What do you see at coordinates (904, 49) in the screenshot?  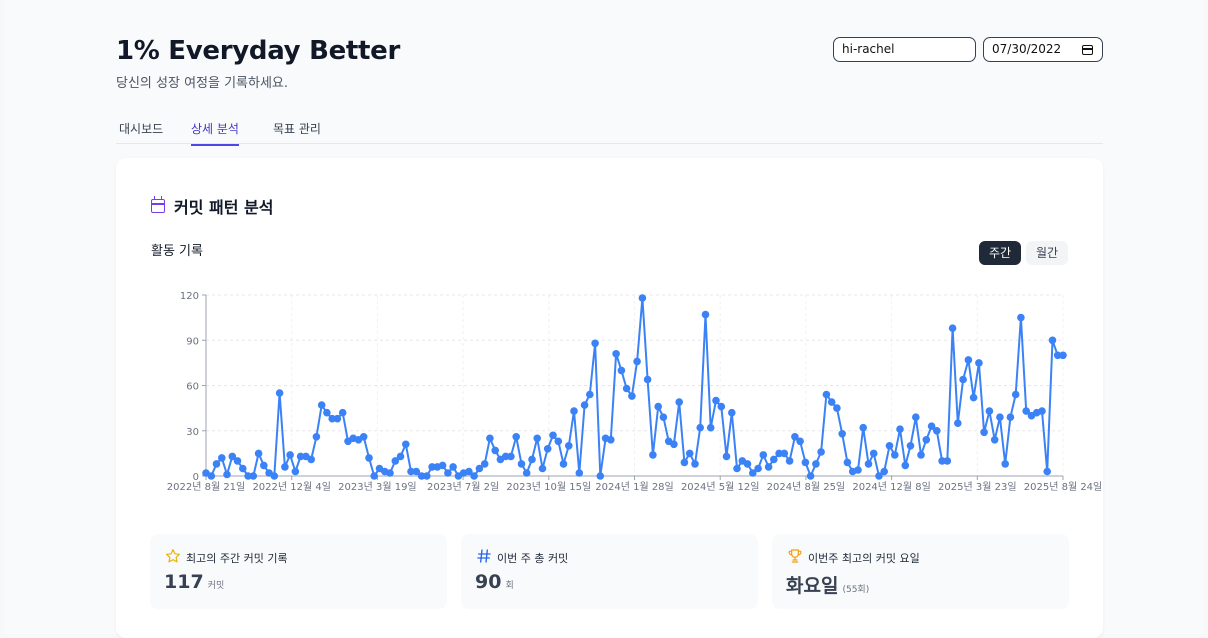 I see `username-input: hi-rachel` at bounding box center [904, 49].